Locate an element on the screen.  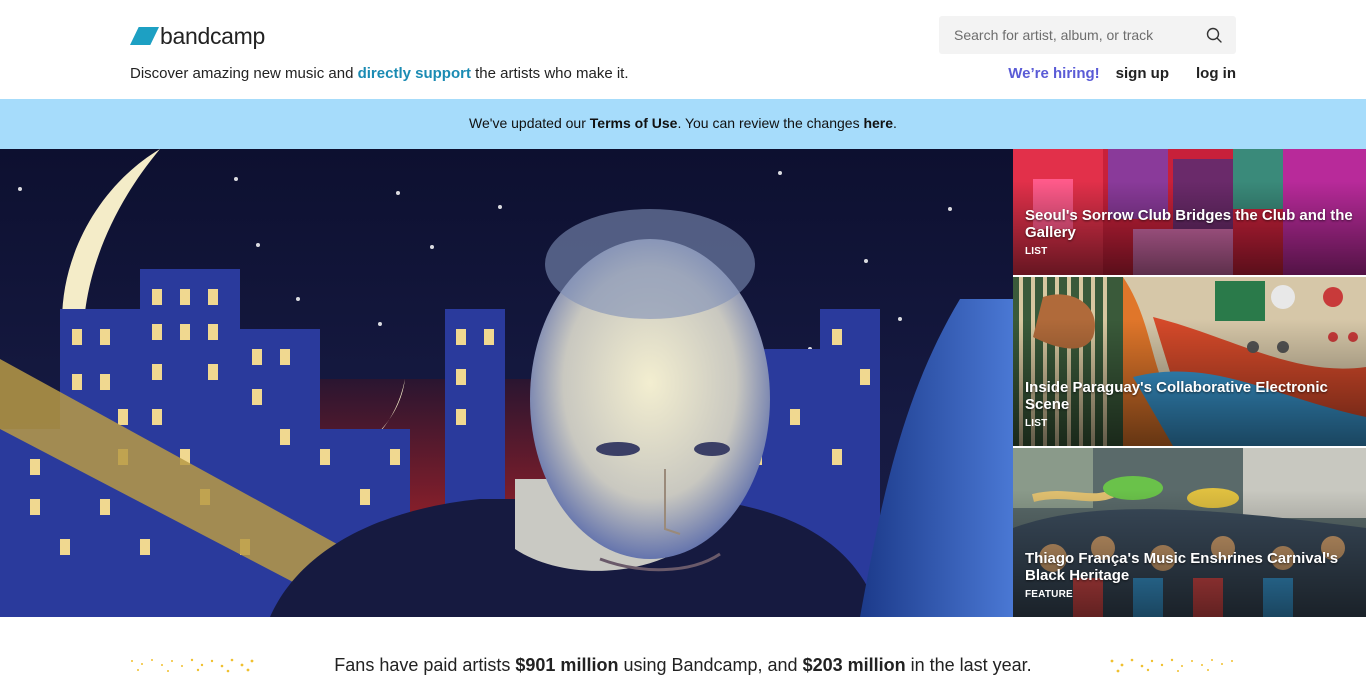
sign-up-link: sign up is located at coordinates (1142, 73).